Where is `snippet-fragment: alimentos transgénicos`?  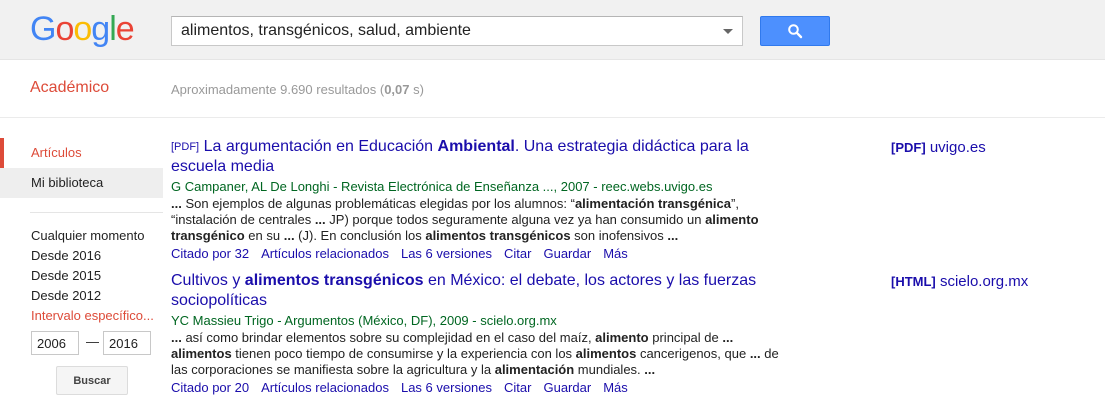 snippet-fragment: alimentos transgénicos is located at coordinates (498, 235).